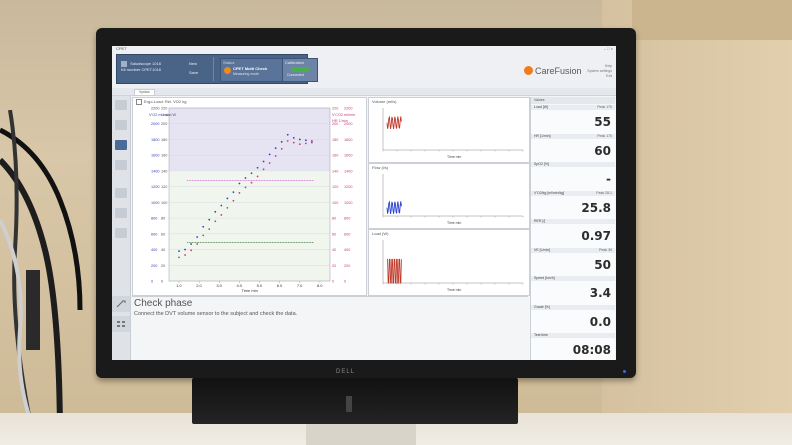  What do you see at coordinates (347, 219) in the screenshot?
I see `y-tick-label: 800` at bounding box center [347, 219].